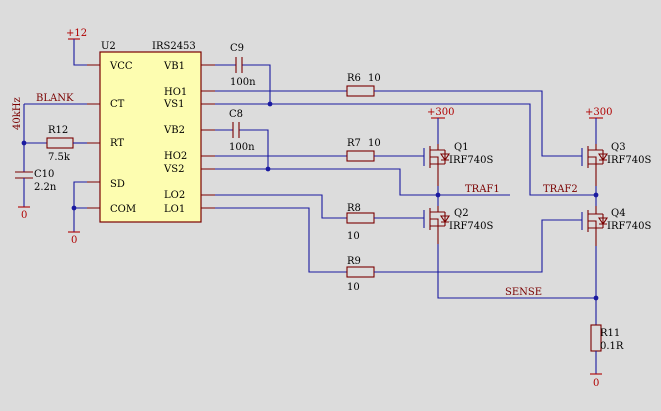  What do you see at coordinates (76, 33) in the screenshot?
I see `v12-label: +12` at bounding box center [76, 33].